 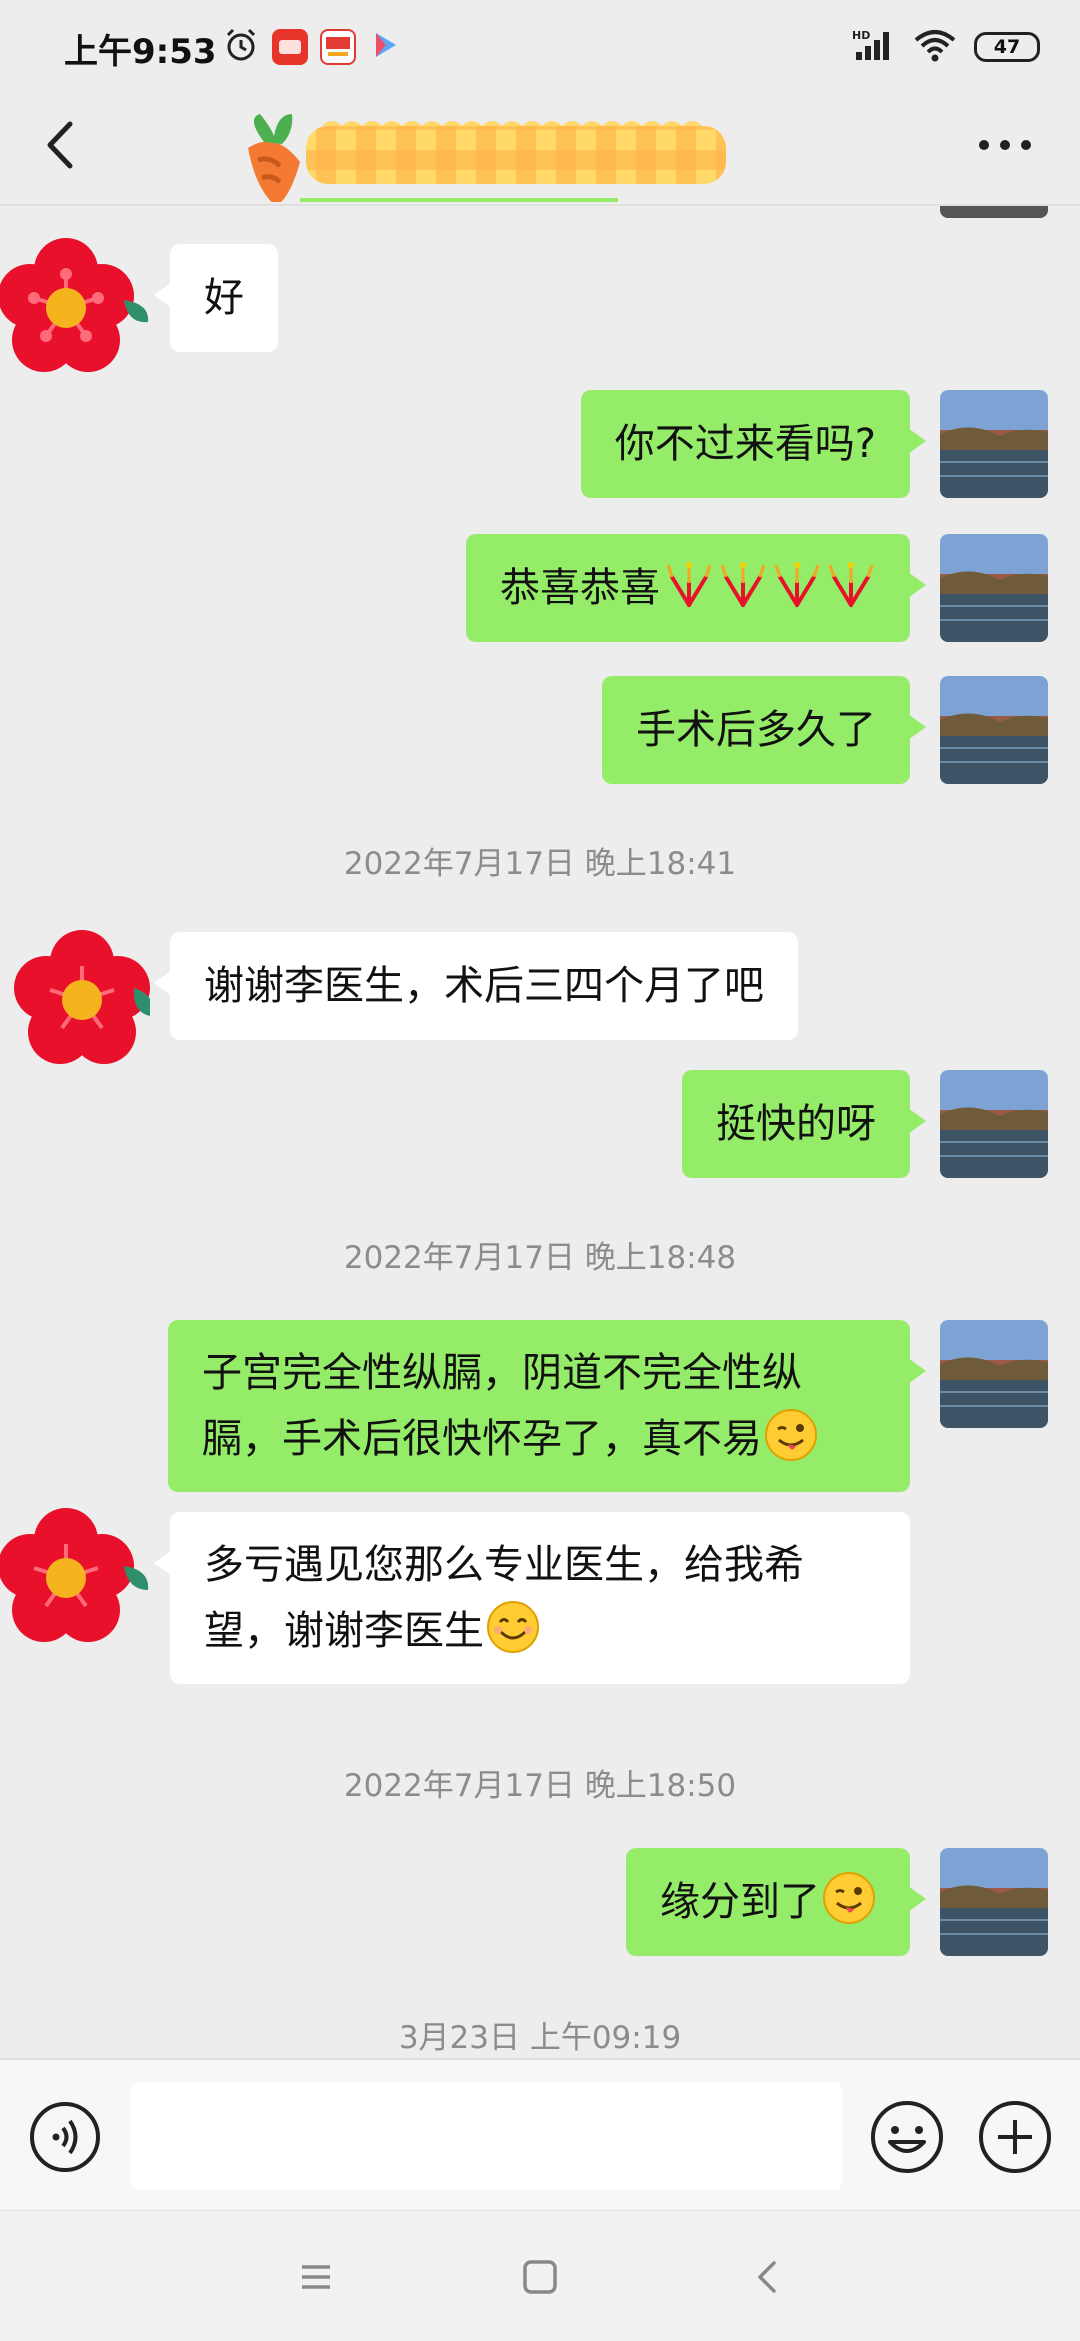 What do you see at coordinates (935, 47) in the screenshot?
I see `wifi-icon` at bounding box center [935, 47].